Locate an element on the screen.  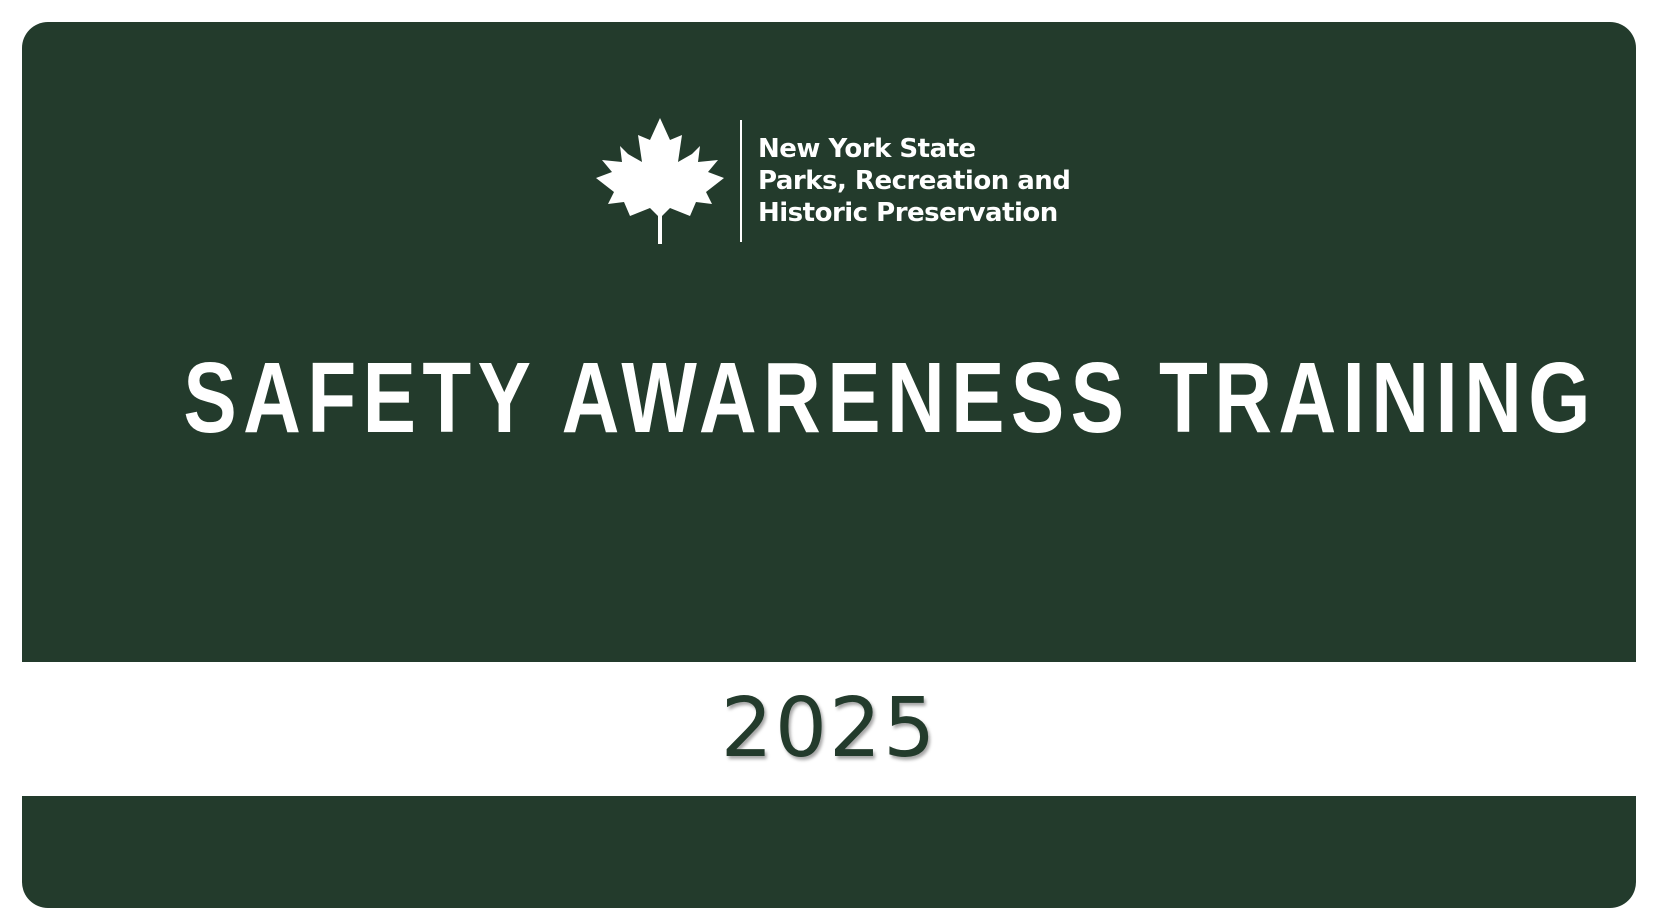
page-title: SAFETY AWARENESS TRAINING is located at coordinates (890, 398).